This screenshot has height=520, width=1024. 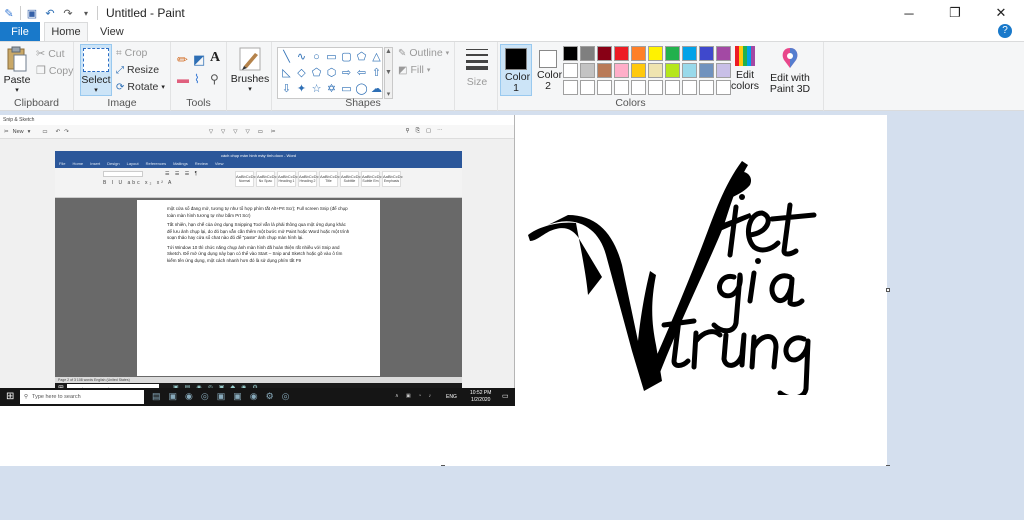 What do you see at coordinates (477, 67) in the screenshot?
I see `size-button: Size` at bounding box center [477, 67].